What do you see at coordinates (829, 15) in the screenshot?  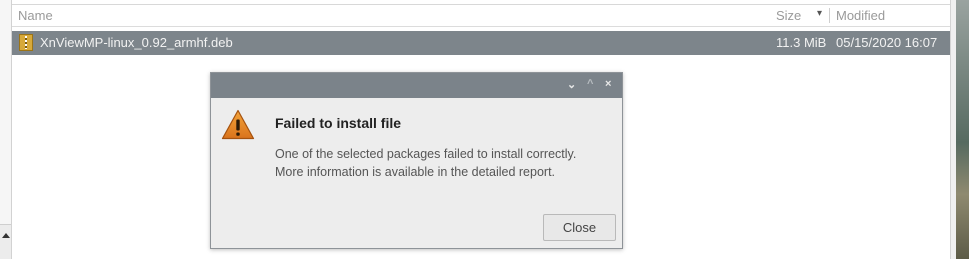 I see `column-separator` at bounding box center [829, 15].